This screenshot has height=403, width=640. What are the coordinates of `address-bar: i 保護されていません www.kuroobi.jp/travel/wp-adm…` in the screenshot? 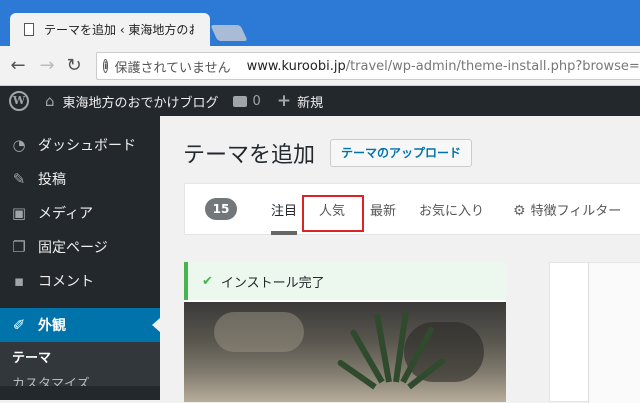 It's located at (368, 66).